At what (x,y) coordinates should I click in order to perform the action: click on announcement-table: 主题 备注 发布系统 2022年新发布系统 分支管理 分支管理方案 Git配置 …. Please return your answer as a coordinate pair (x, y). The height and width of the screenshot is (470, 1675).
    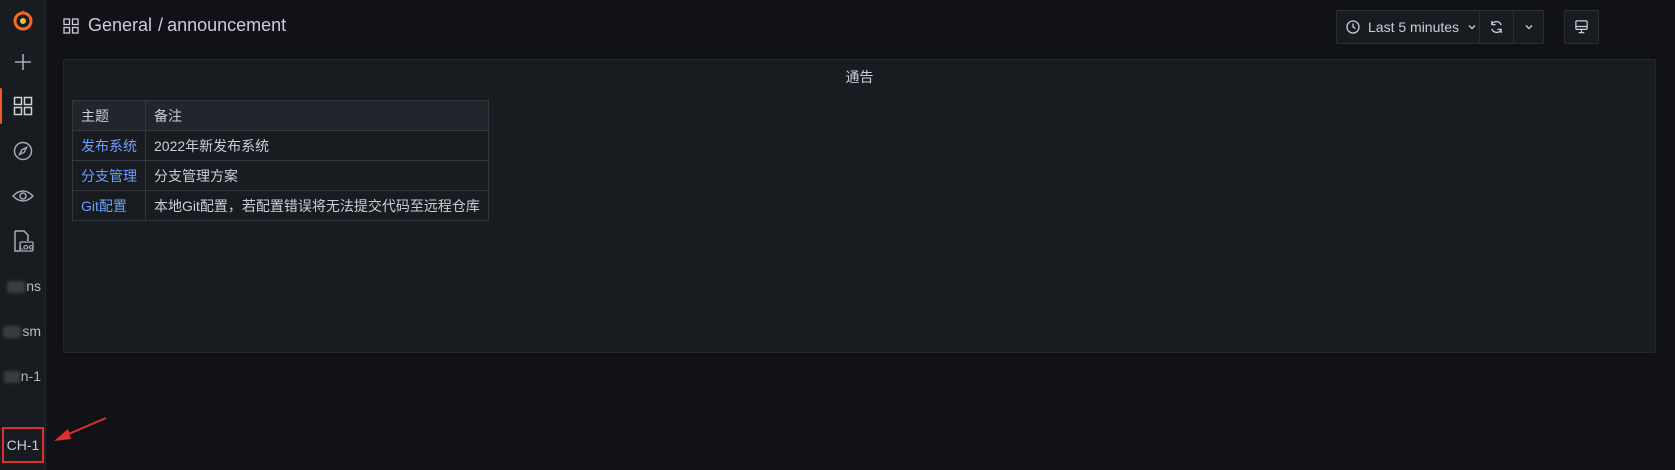
    Looking at the image, I should click on (280, 160).